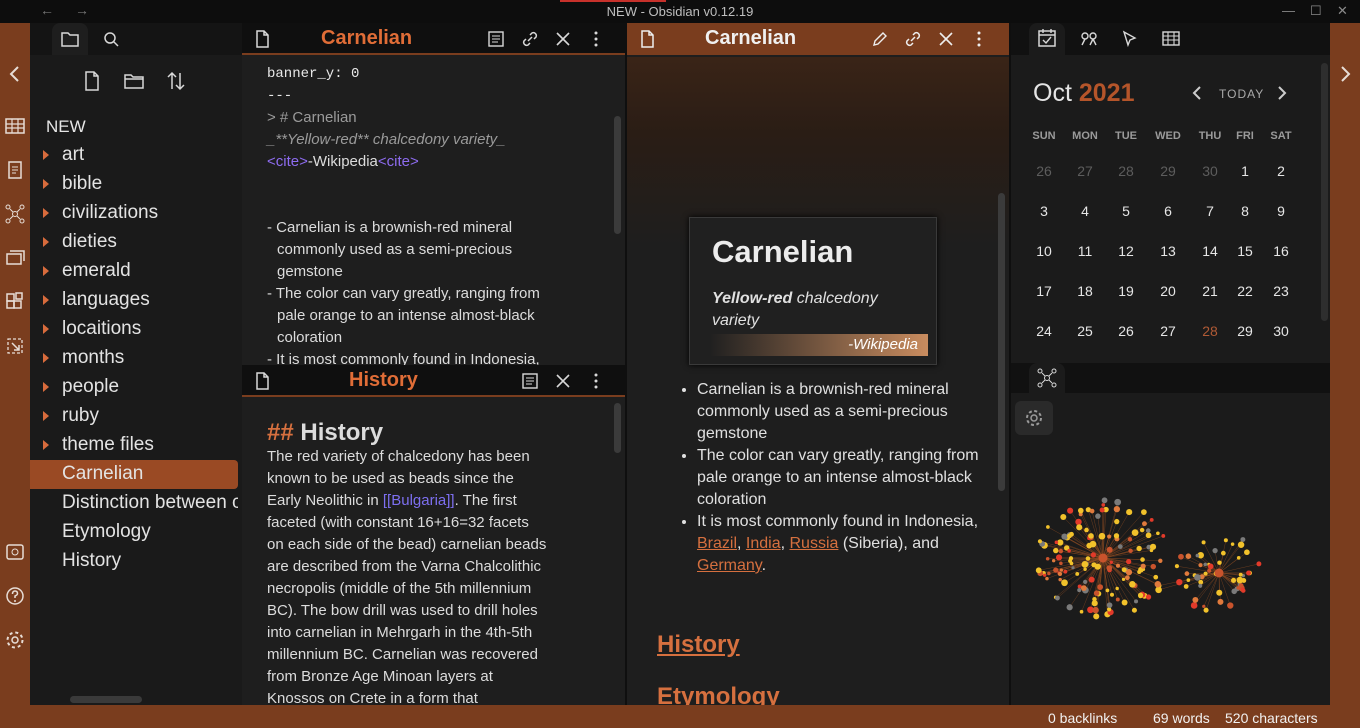 This screenshot has width=1360, height=728. Describe the element at coordinates (1126, 331) in the screenshot. I see `calendar-day: 26` at that location.